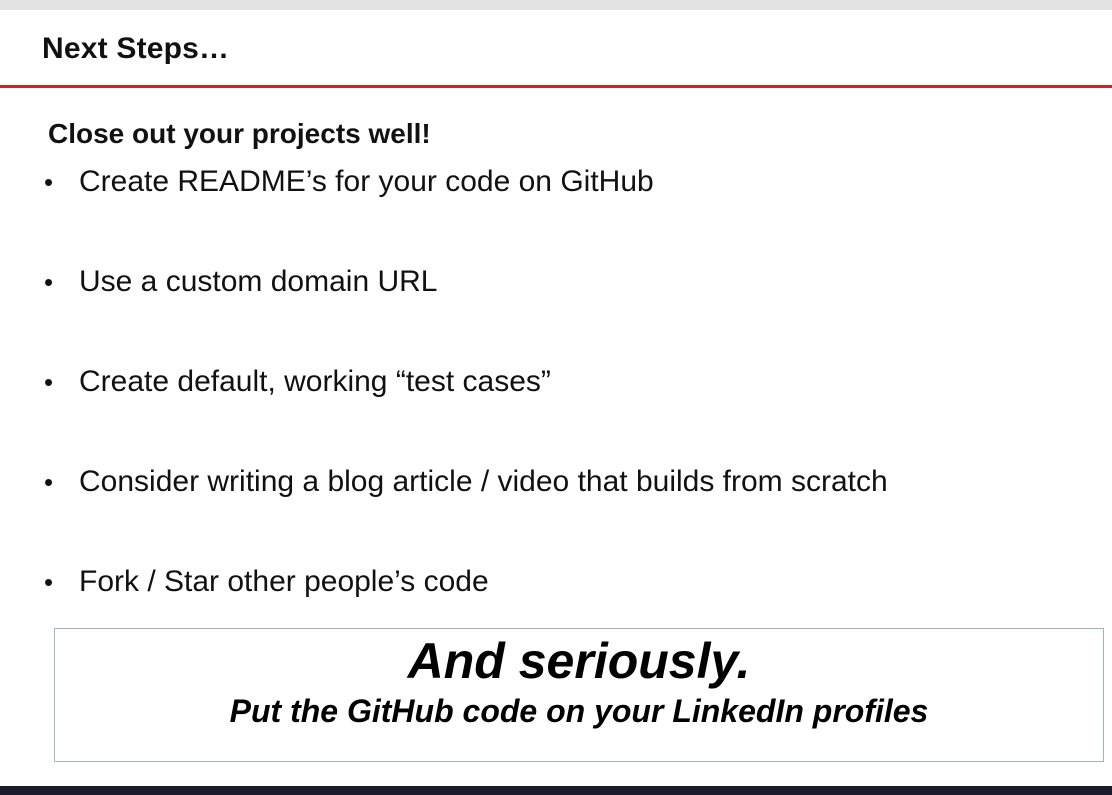  What do you see at coordinates (239, 133) in the screenshot?
I see `section-heading: Close out your projects well!` at bounding box center [239, 133].